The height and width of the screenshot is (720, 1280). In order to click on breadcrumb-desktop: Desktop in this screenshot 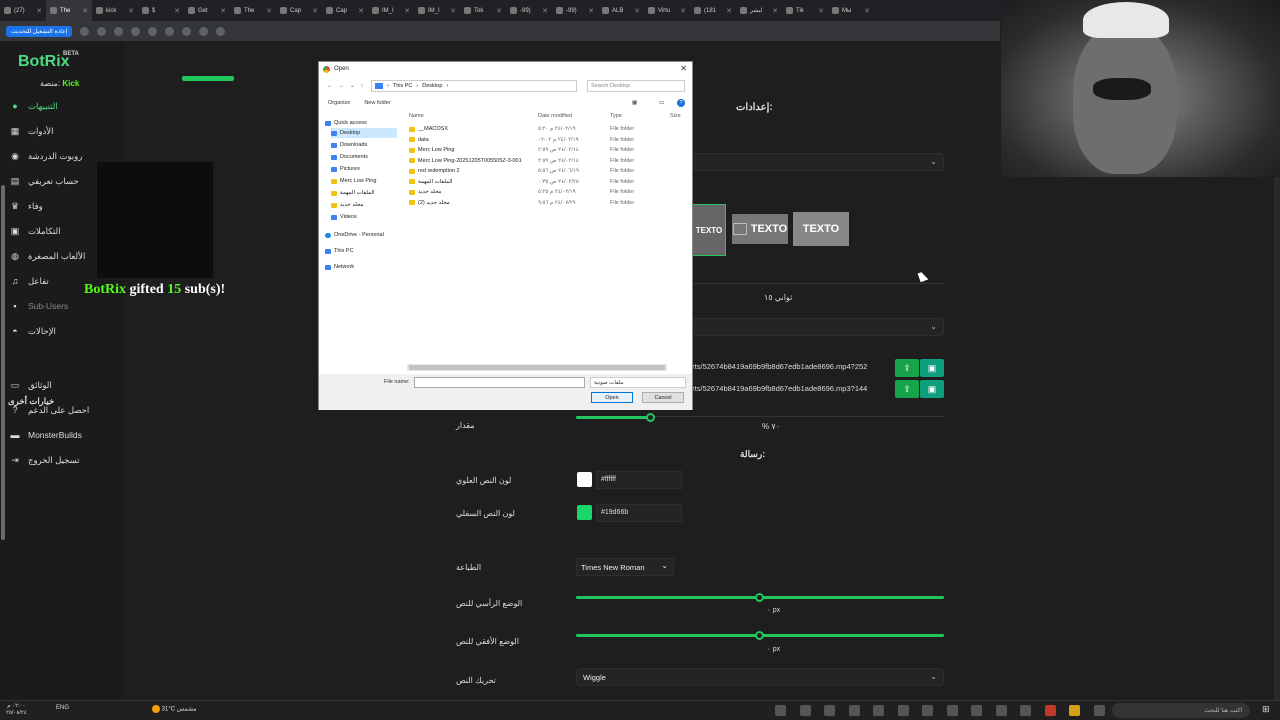, I will do `click(432, 86)`.